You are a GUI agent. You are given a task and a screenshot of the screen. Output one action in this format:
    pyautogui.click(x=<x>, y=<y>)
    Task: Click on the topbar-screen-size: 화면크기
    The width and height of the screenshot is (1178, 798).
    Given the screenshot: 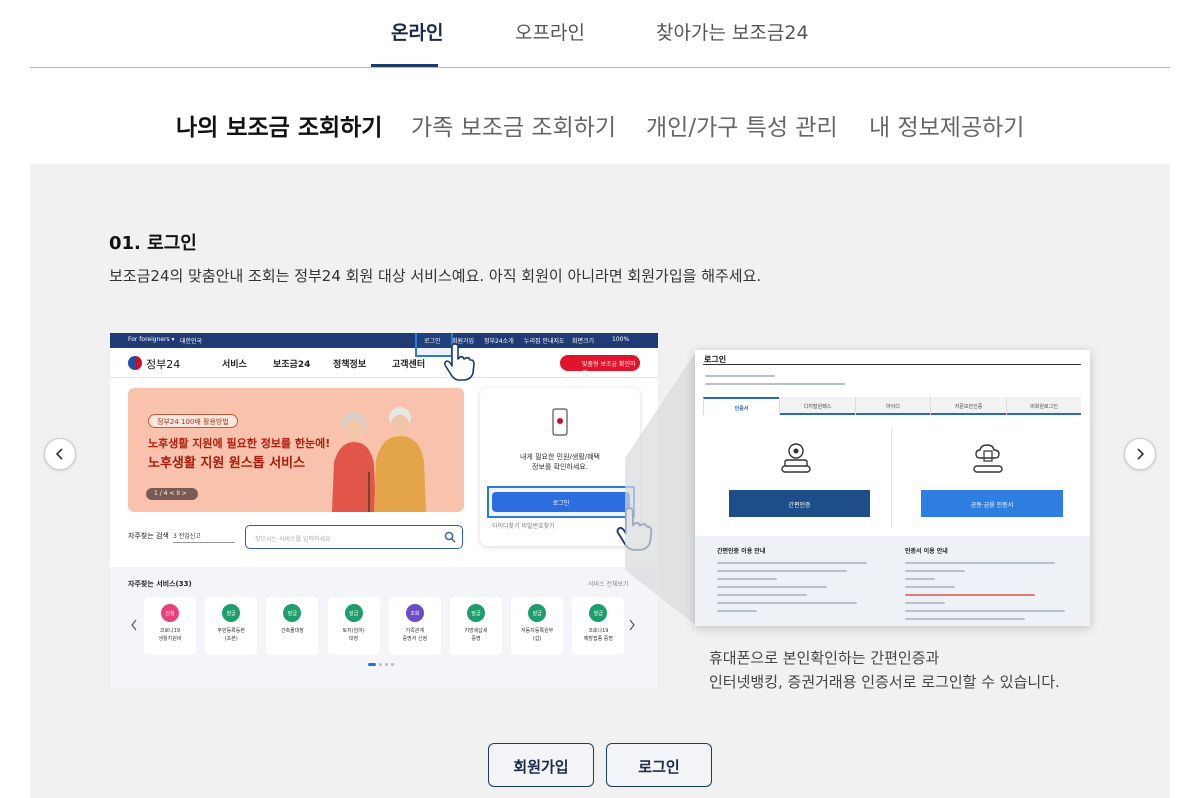 What is the action you would take?
    pyautogui.click(x=583, y=341)
    